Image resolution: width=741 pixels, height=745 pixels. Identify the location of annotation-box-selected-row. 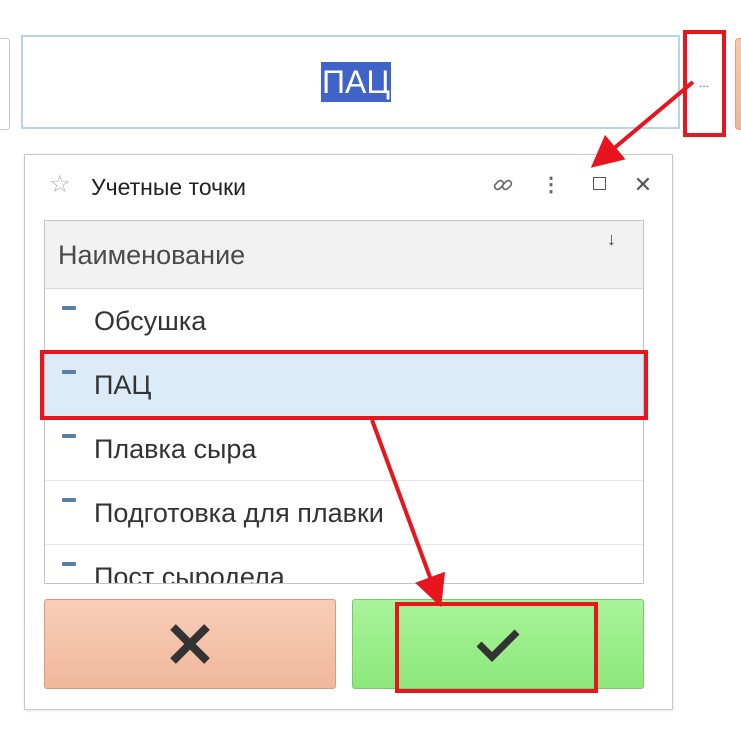
(344, 385).